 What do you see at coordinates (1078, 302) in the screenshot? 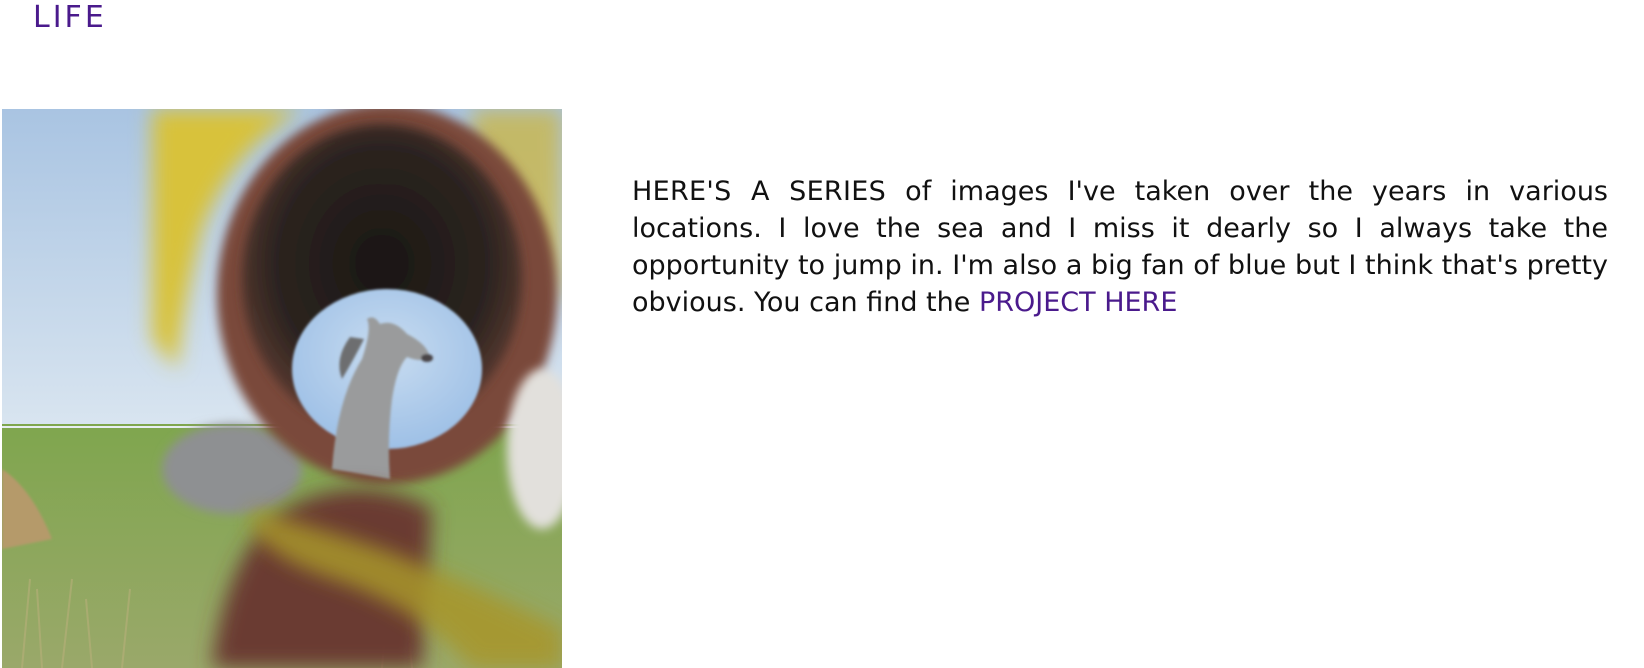
I see `project-link: PROJECT HERE` at bounding box center [1078, 302].